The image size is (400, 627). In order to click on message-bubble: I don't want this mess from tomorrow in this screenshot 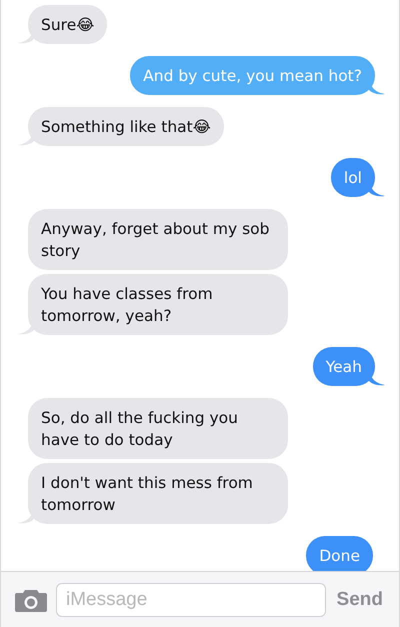, I will do `click(158, 493)`.